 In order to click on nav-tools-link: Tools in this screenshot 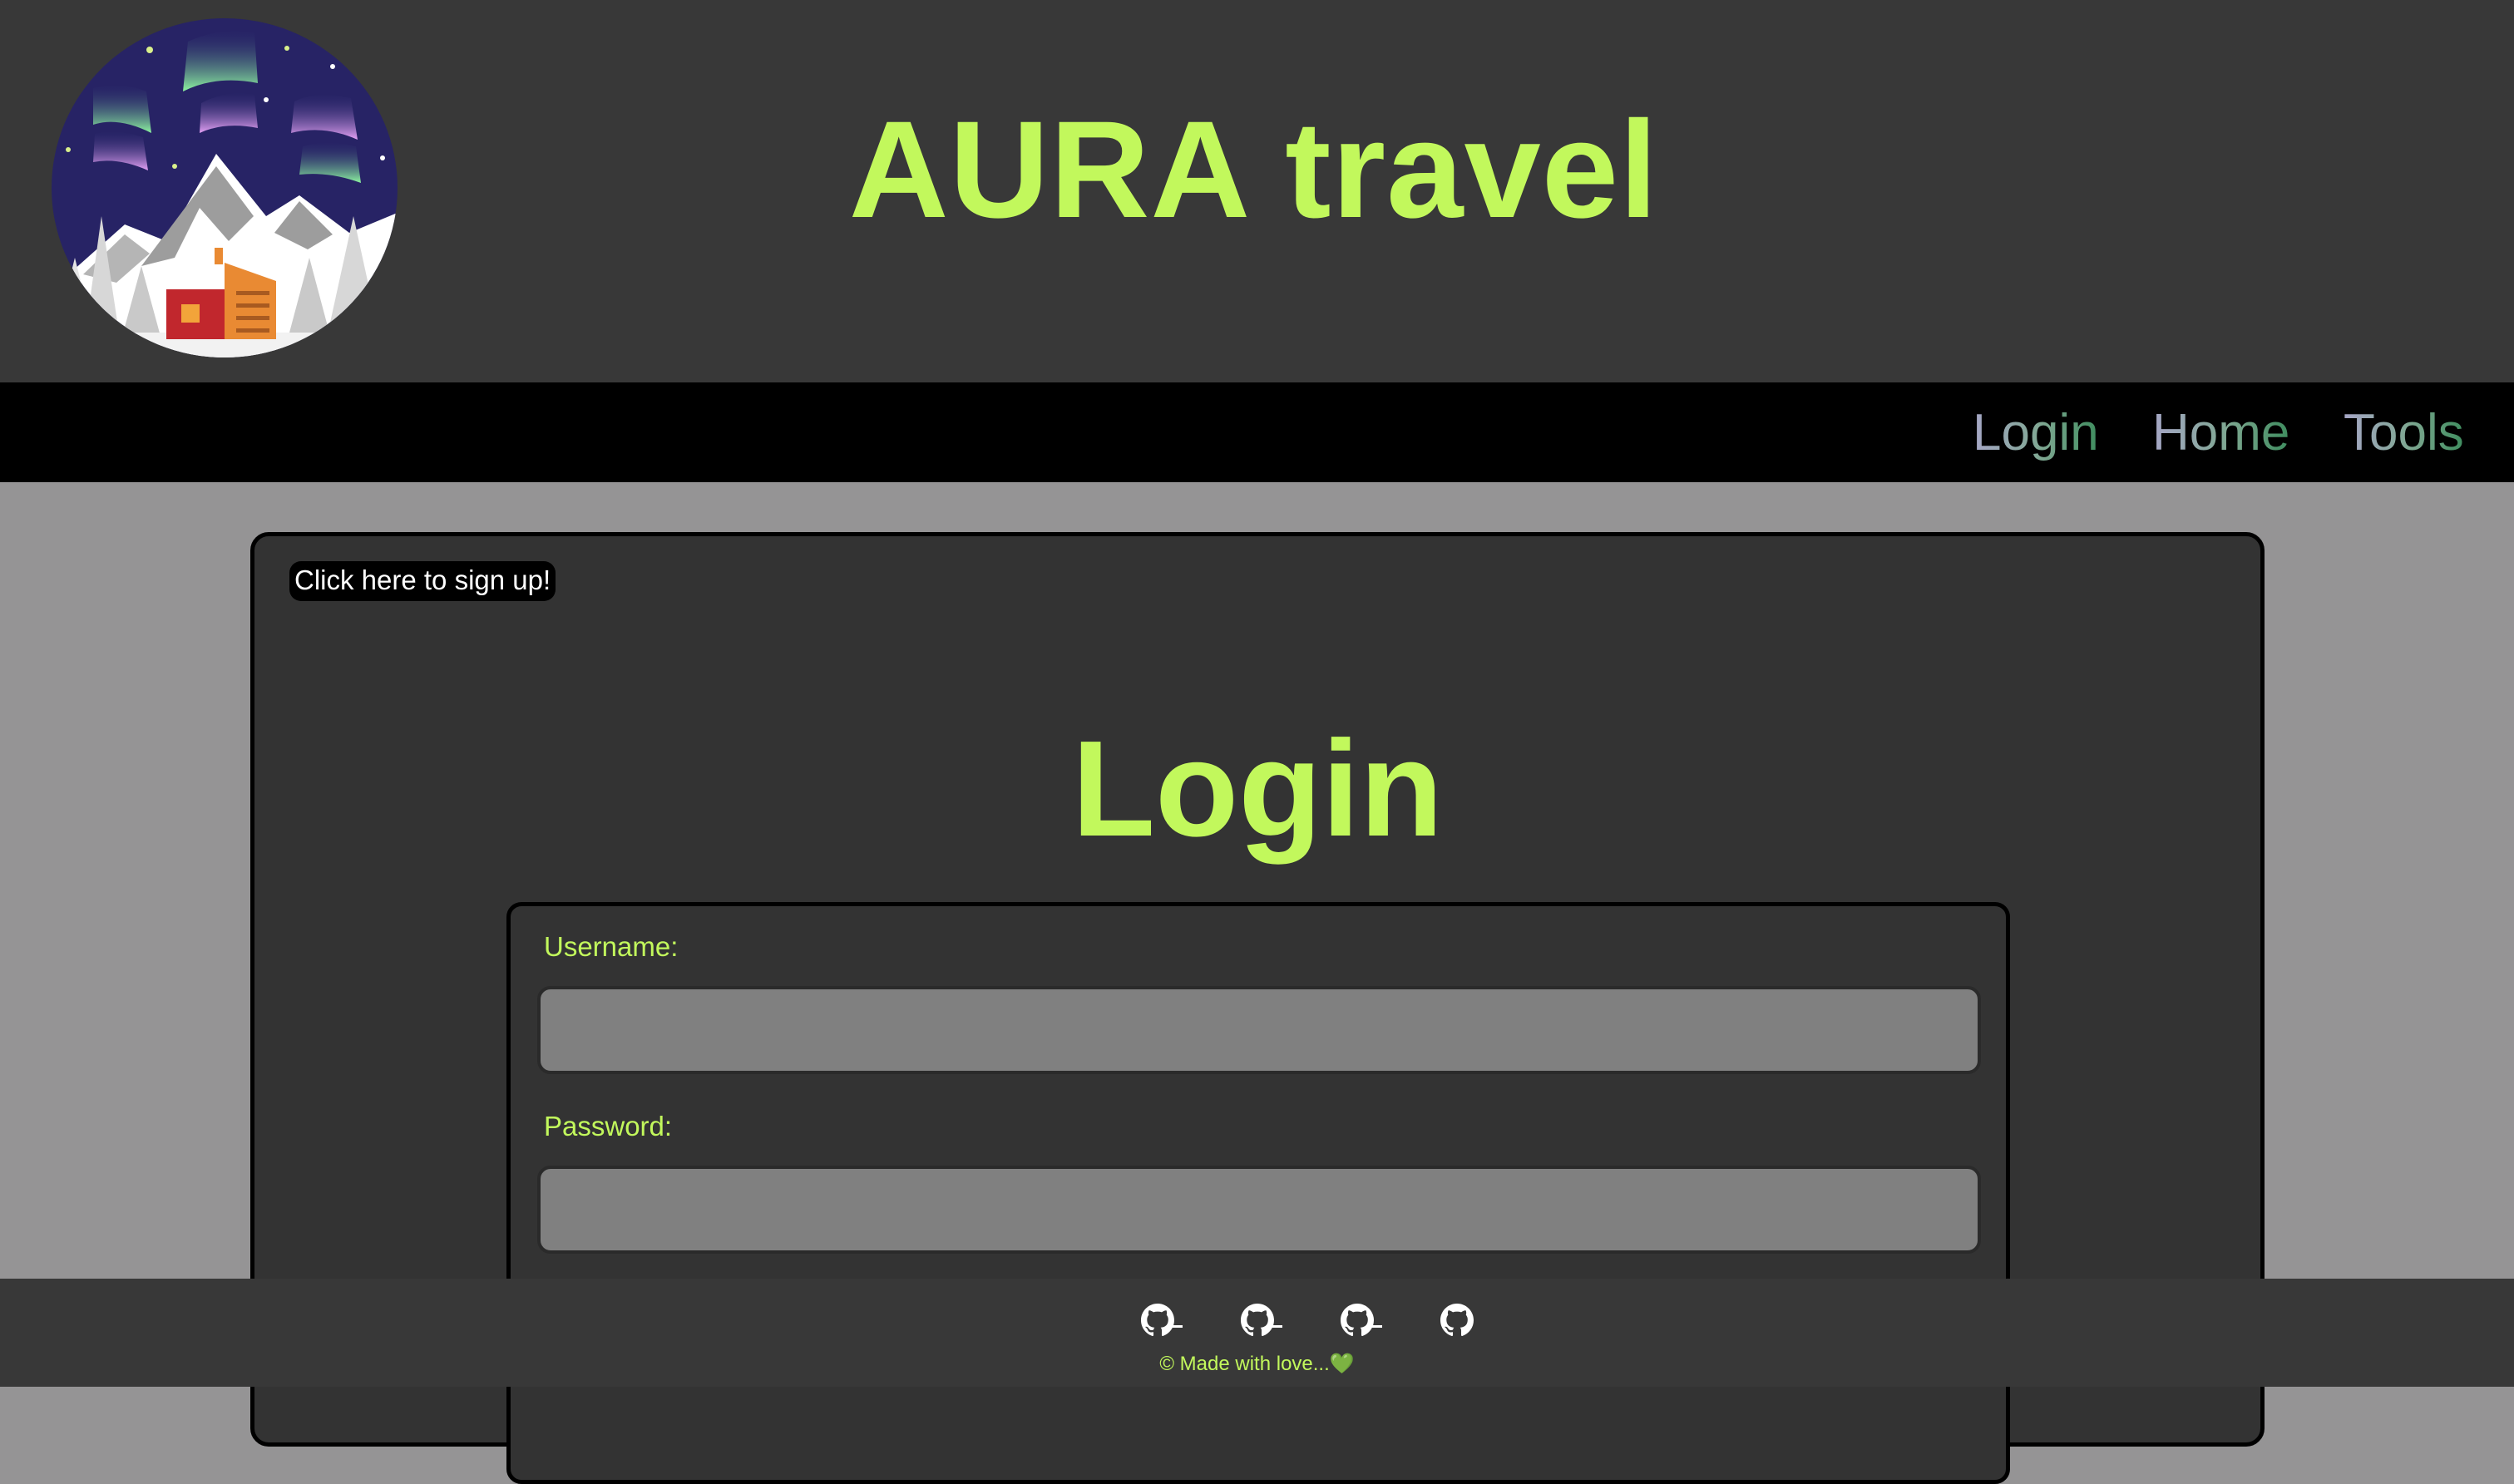, I will do `click(2404, 433)`.